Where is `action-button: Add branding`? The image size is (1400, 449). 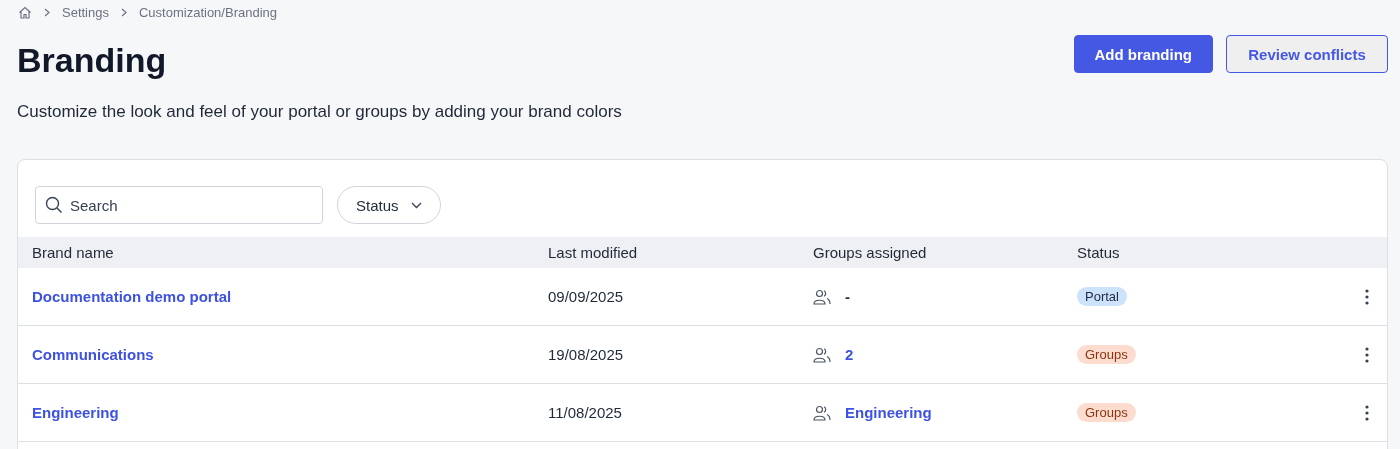 action-button: Add branding is located at coordinates (1143, 54).